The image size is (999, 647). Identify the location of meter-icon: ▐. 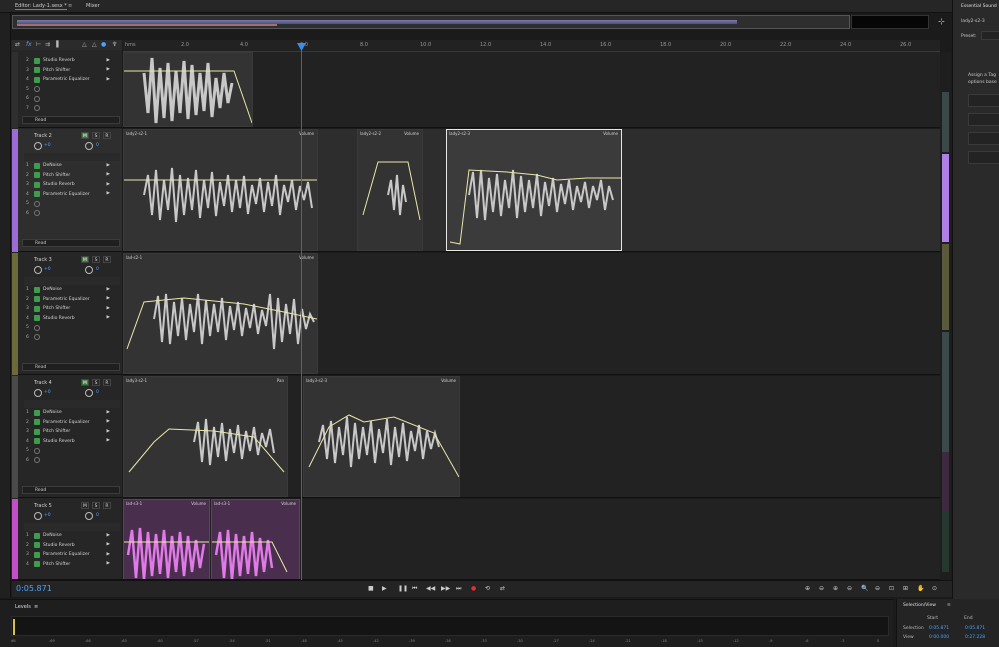
(56, 44).